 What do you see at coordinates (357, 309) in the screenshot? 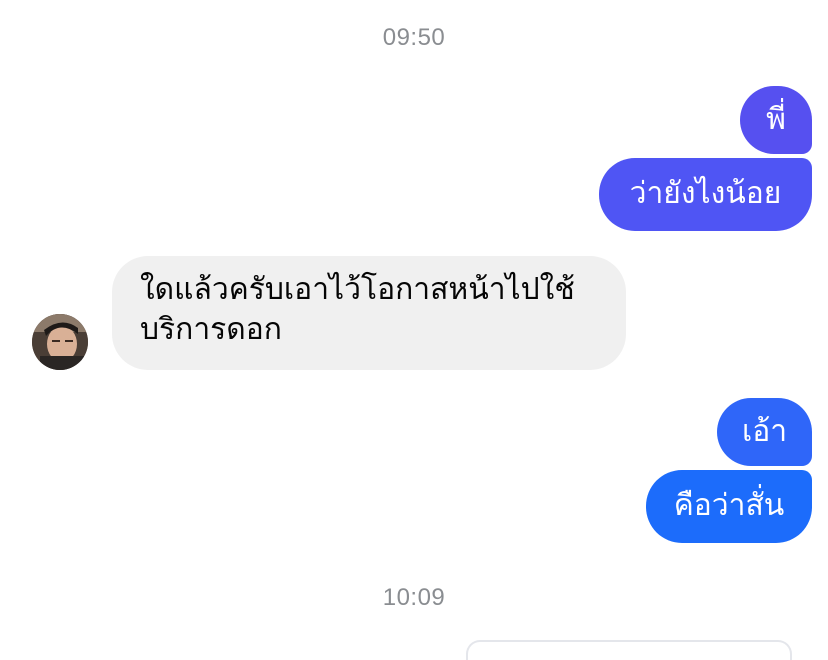
I see `message-text: ใดแล้วครับเอาไว้โอกาสหน้าไปใช้บริการดอก` at bounding box center [357, 309].